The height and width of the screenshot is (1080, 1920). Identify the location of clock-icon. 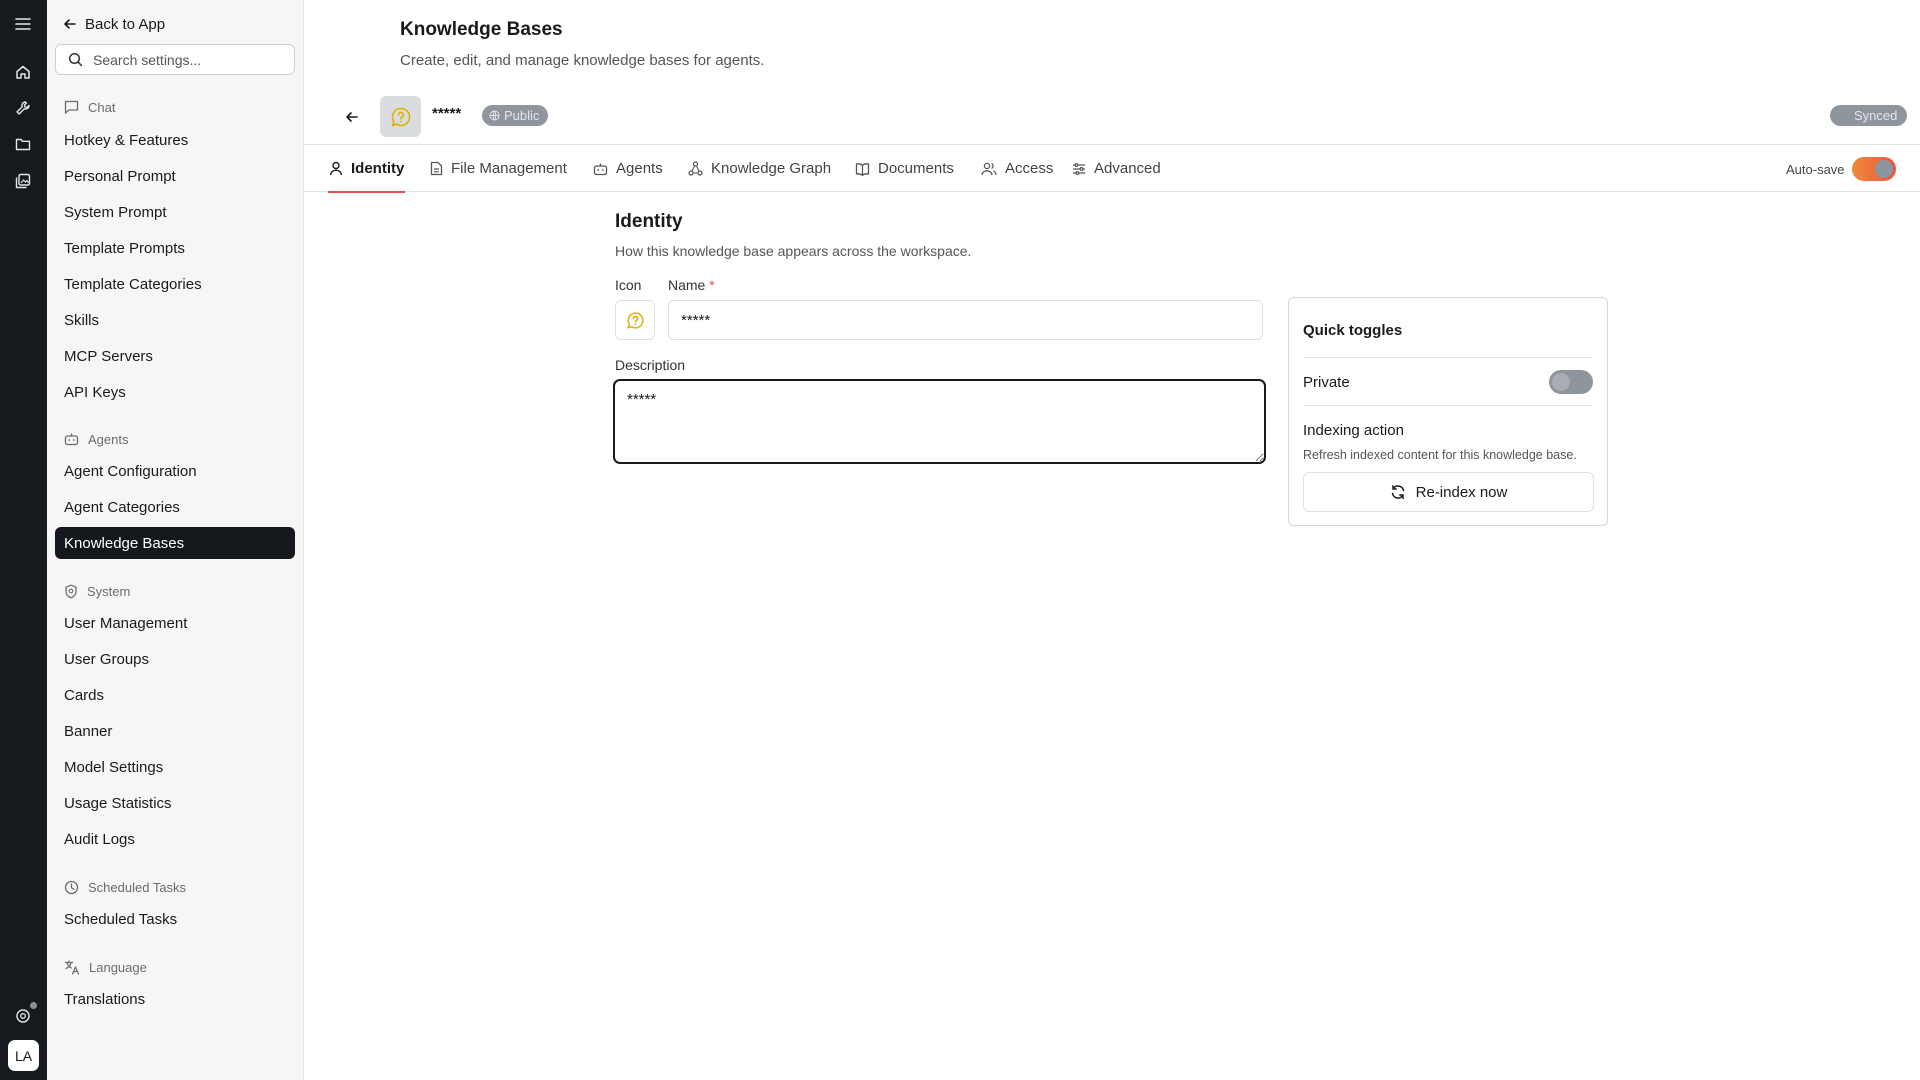
(71, 887).